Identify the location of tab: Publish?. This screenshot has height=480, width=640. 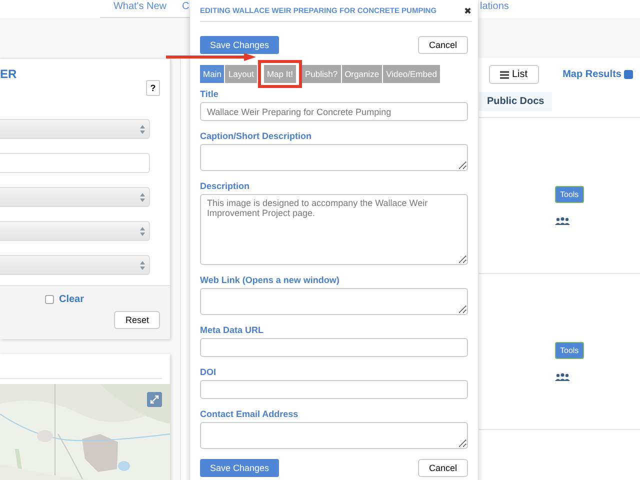
(322, 74).